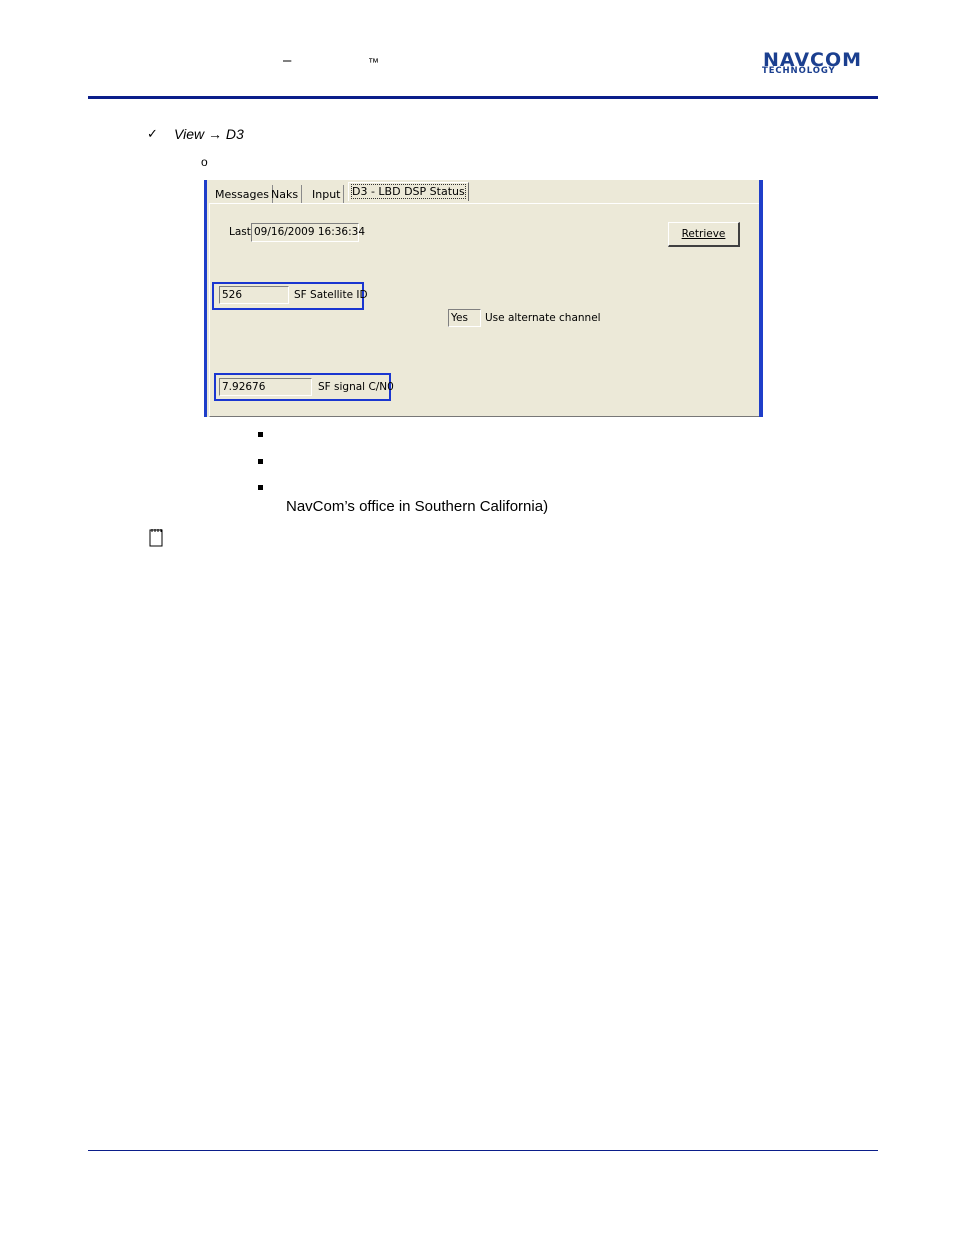 The width and height of the screenshot is (954, 1235). I want to click on retrieve-button: Retrieve, so click(704, 234).